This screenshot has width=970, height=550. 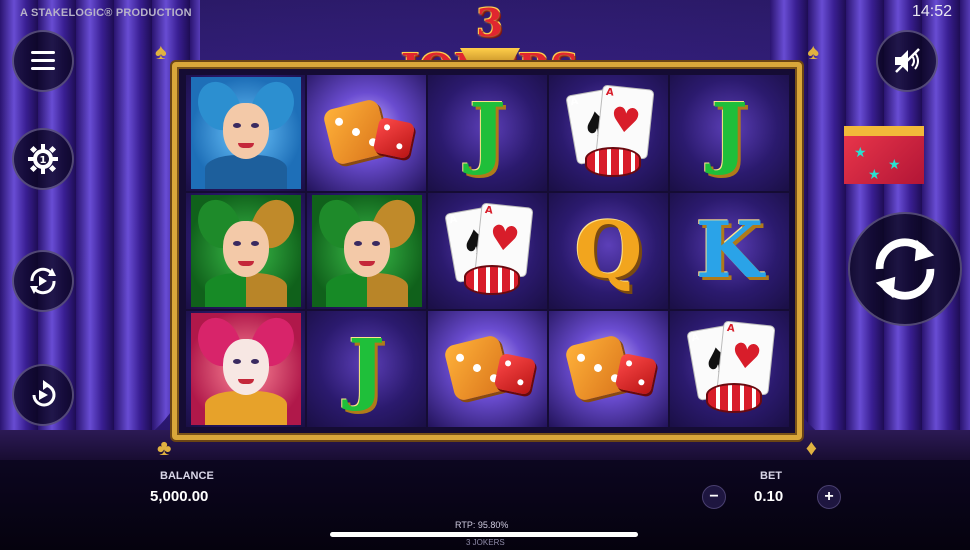 What do you see at coordinates (829, 497) in the screenshot?
I see `bet-increase-button: +` at bounding box center [829, 497].